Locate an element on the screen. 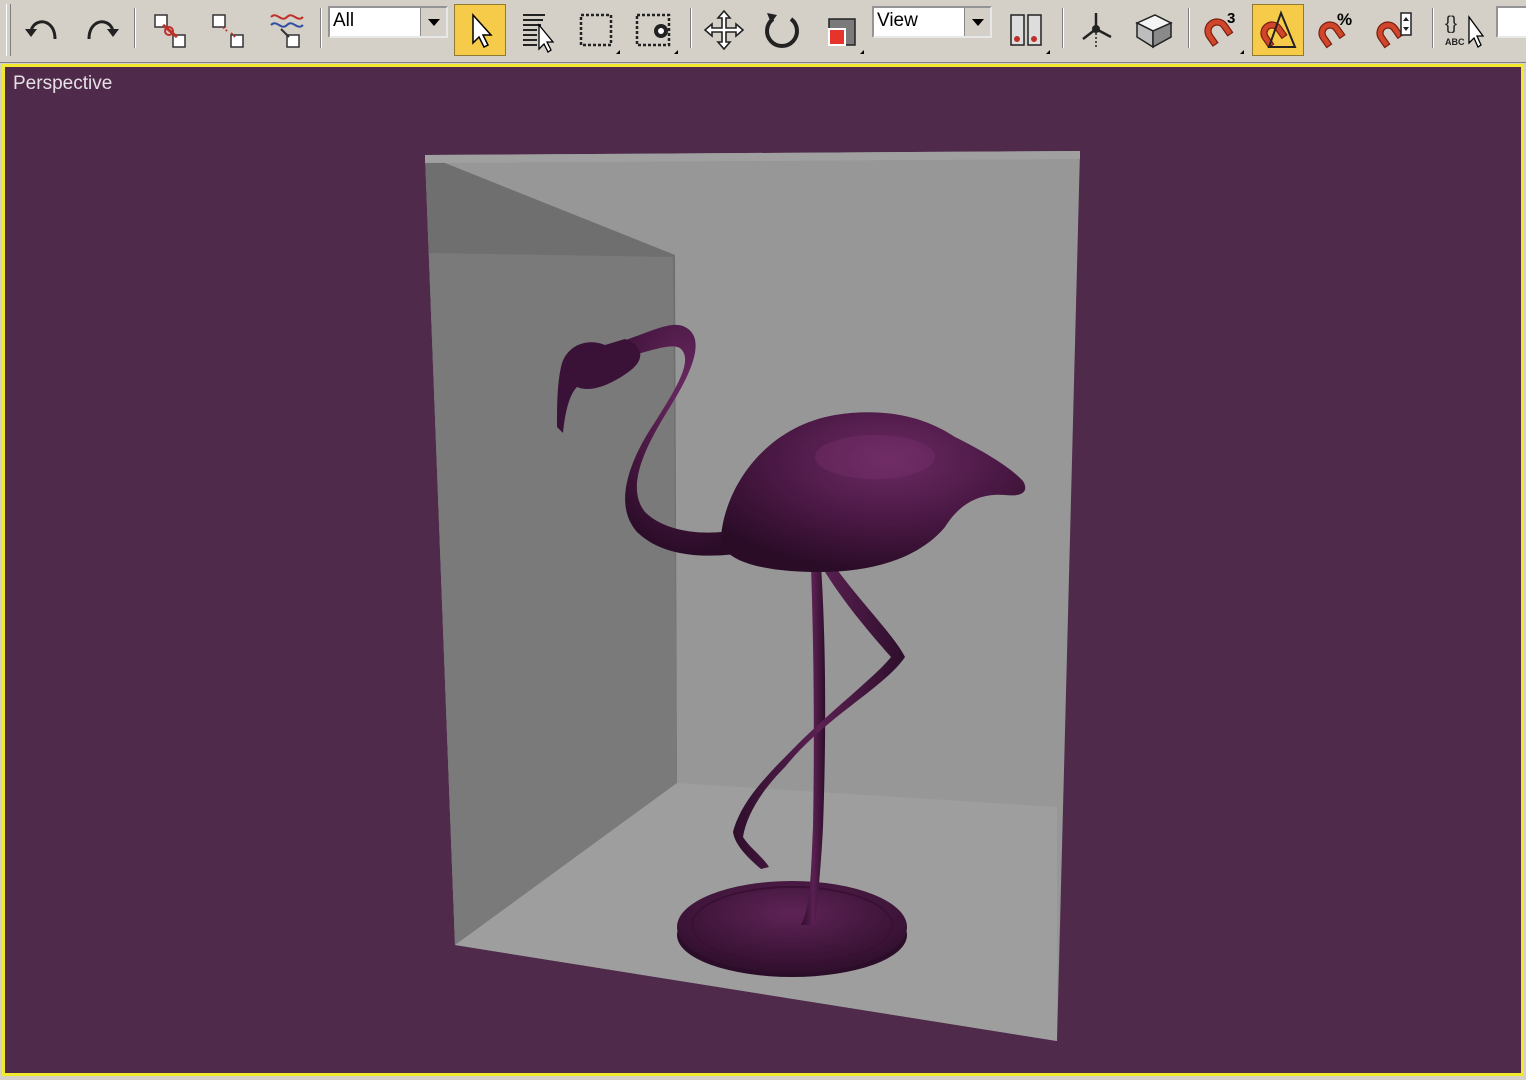 This screenshot has width=1526, height=1080. reference-coordinate-system-dropdown: View is located at coordinates (932, 22).